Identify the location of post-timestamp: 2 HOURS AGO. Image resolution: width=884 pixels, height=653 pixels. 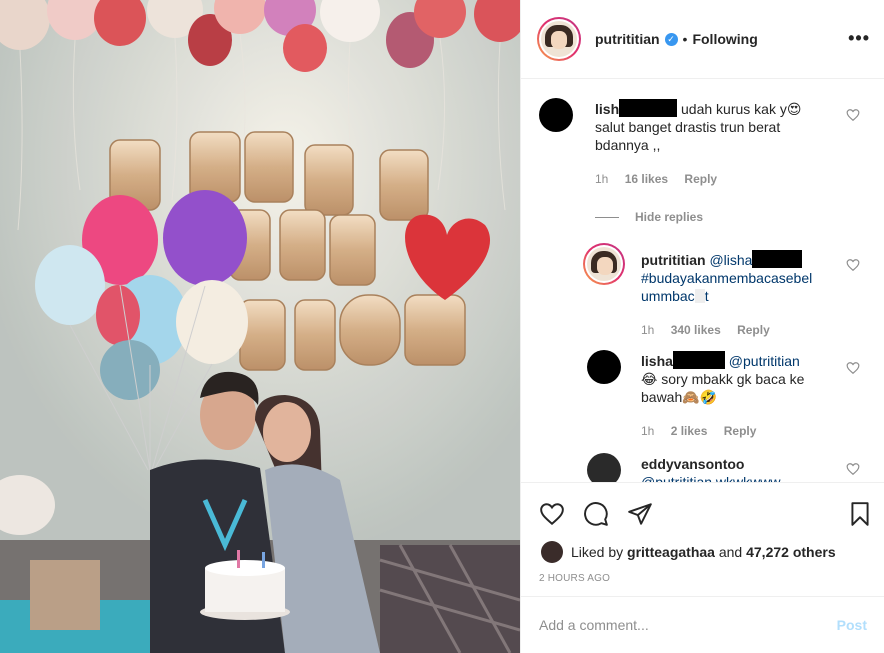
(574, 578).